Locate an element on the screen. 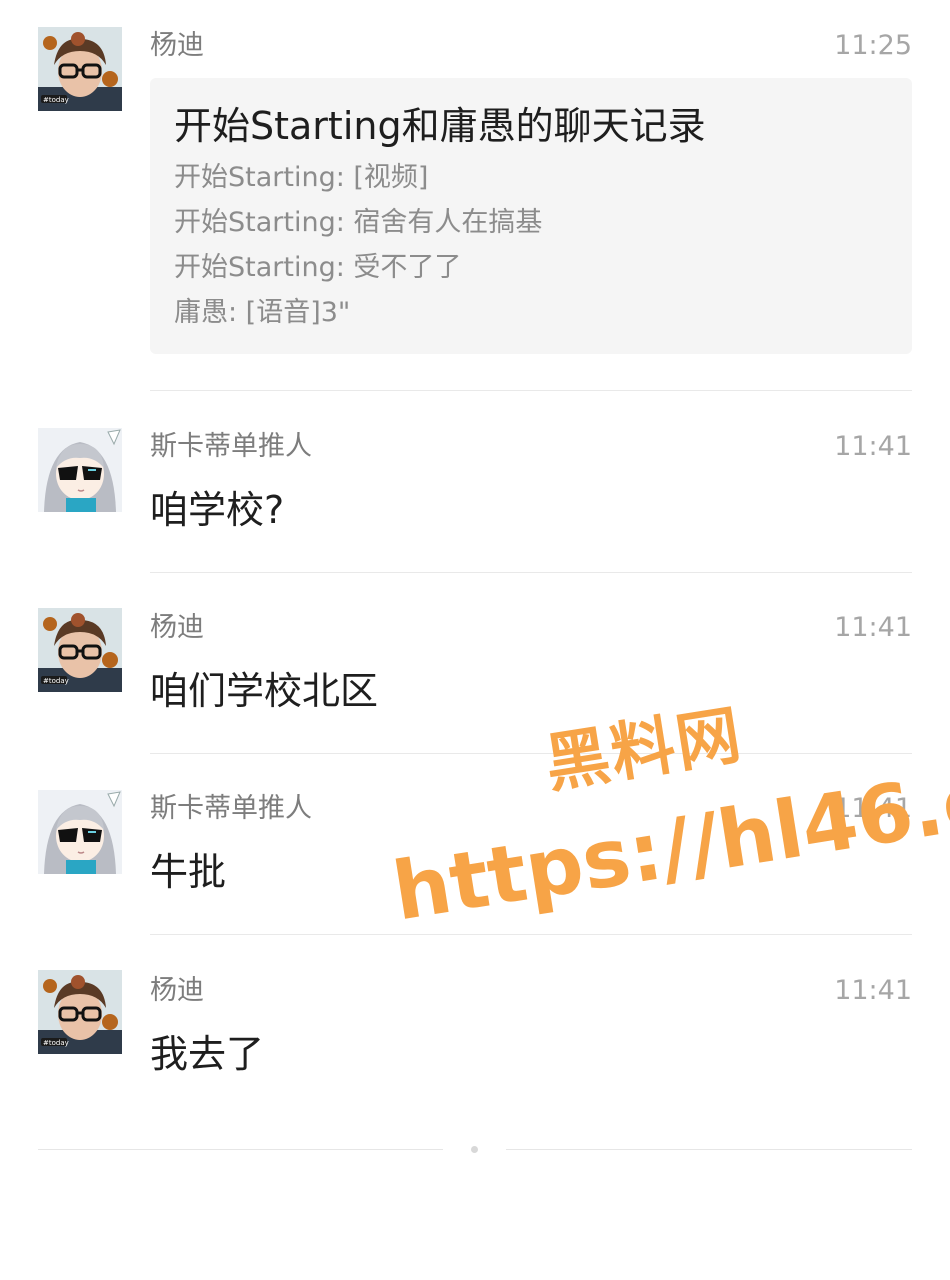  message-text: 咱学校? is located at coordinates (217, 510).